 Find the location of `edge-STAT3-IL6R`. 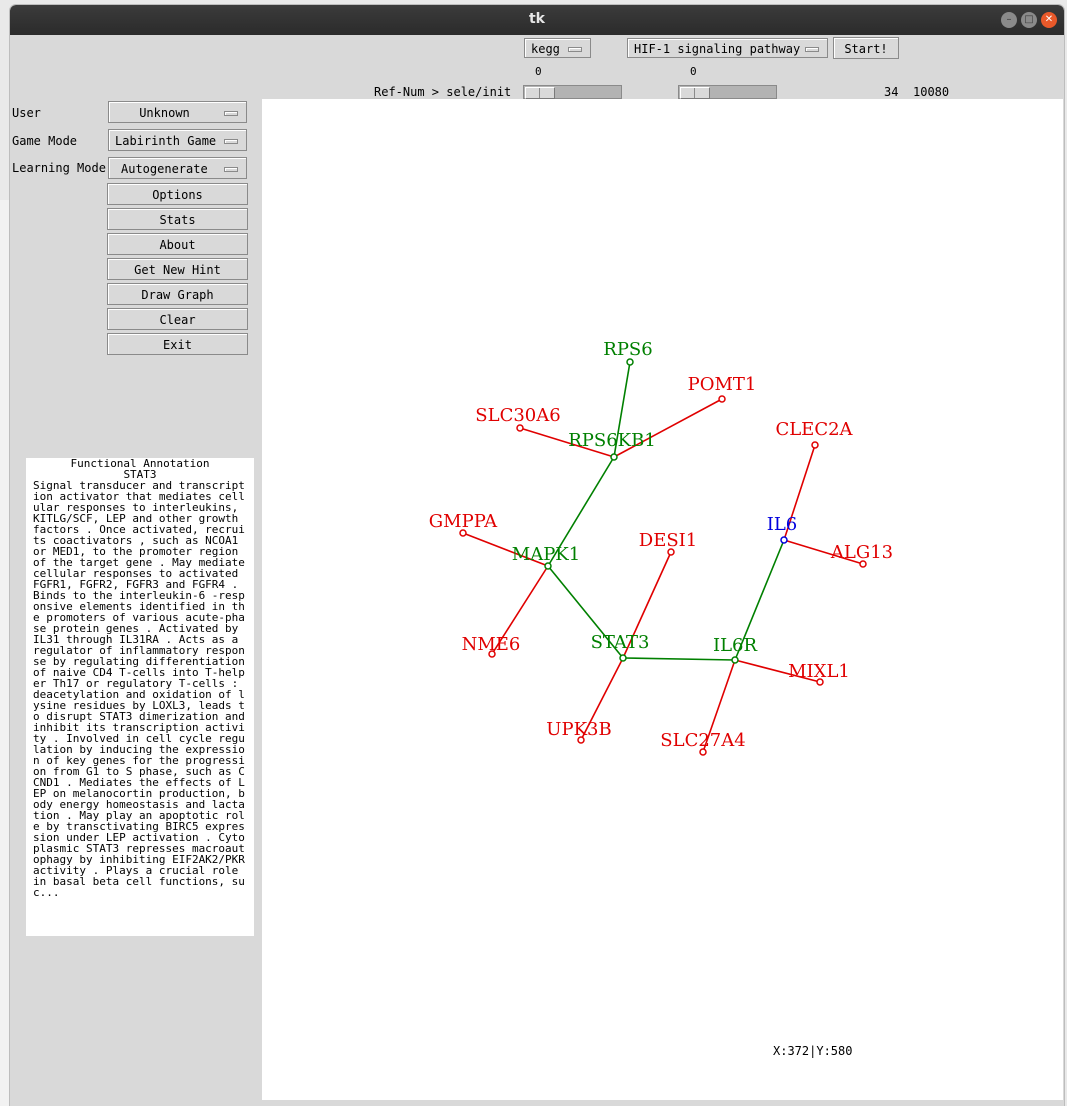

edge-STAT3-IL6R is located at coordinates (679, 659).